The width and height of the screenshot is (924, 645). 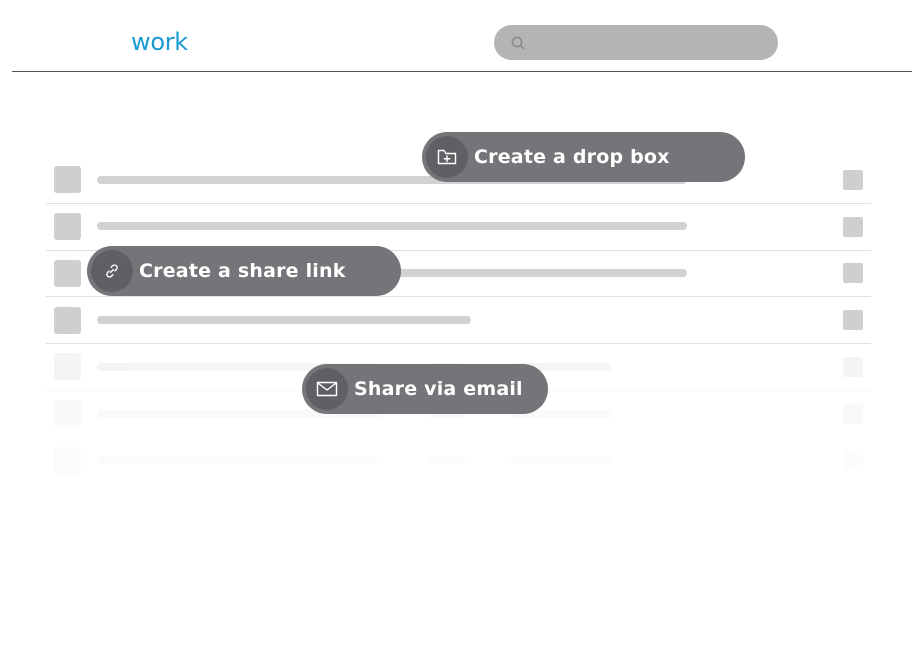 I want to click on folder-plus-icon, so click(x=447, y=157).